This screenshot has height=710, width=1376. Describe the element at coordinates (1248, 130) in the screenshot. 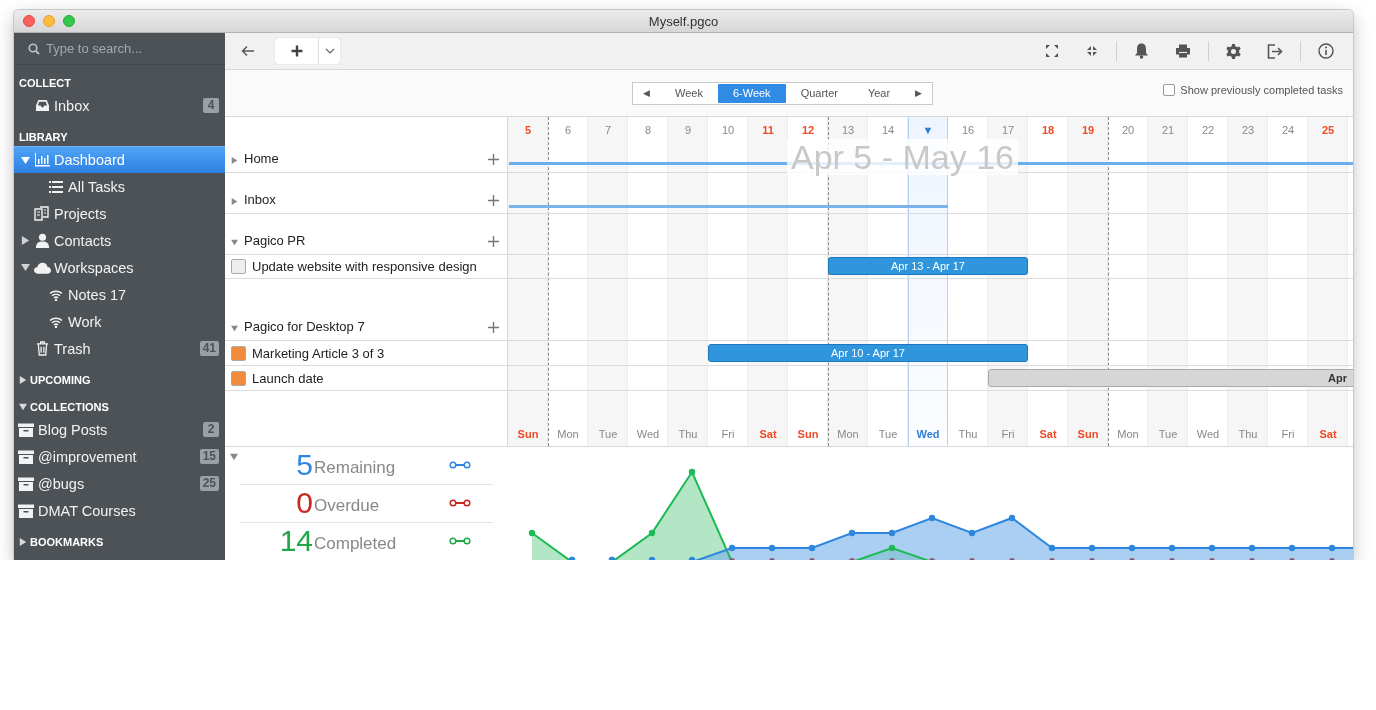

I see `day-number: 23` at that location.